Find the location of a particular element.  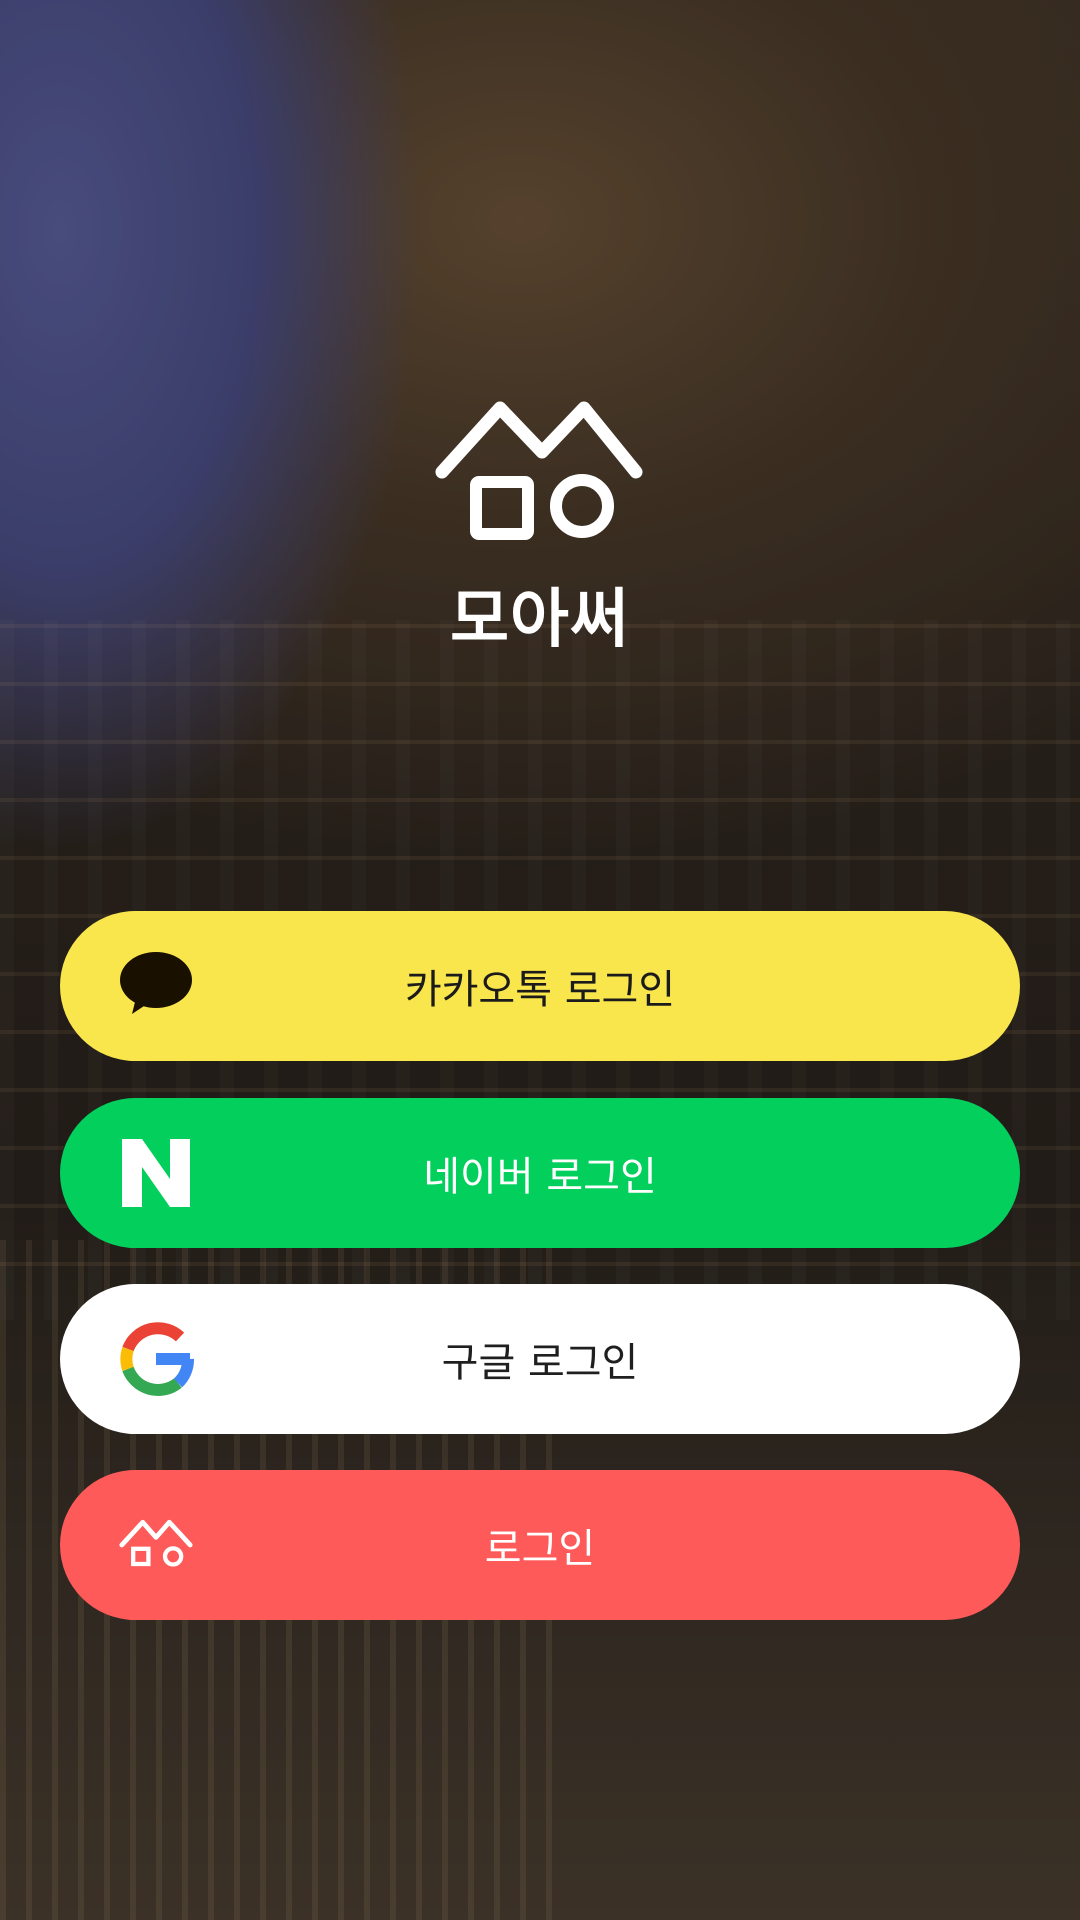

naver-login-button: 네이버 로그인 is located at coordinates (540, 1173).